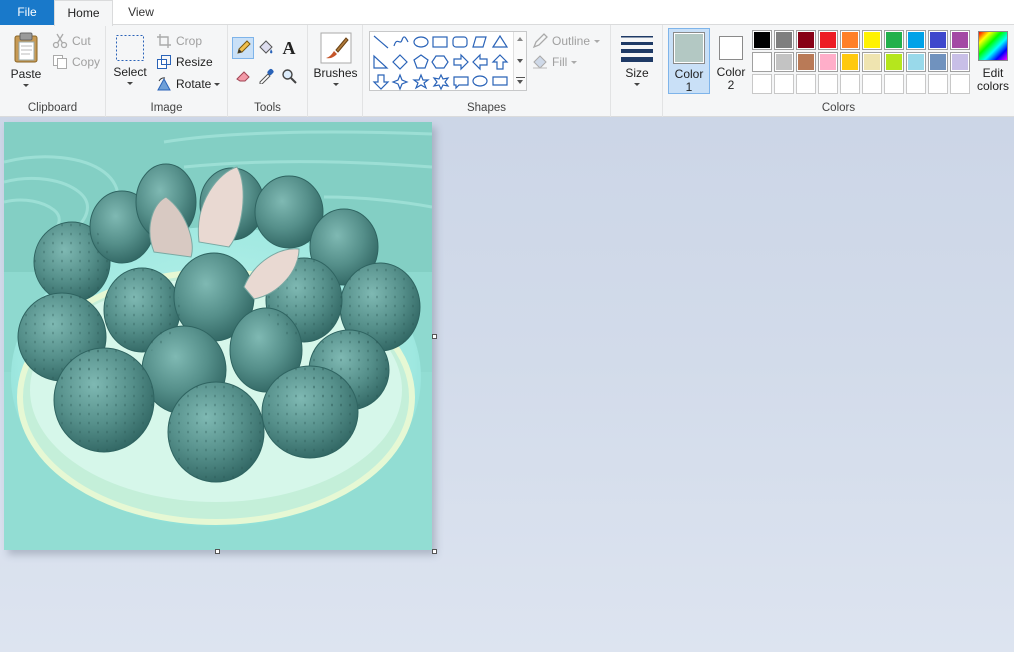  Describe the element at coordinates (76, 62) in the screenshot. I see `copy-button: Copy` at that location.